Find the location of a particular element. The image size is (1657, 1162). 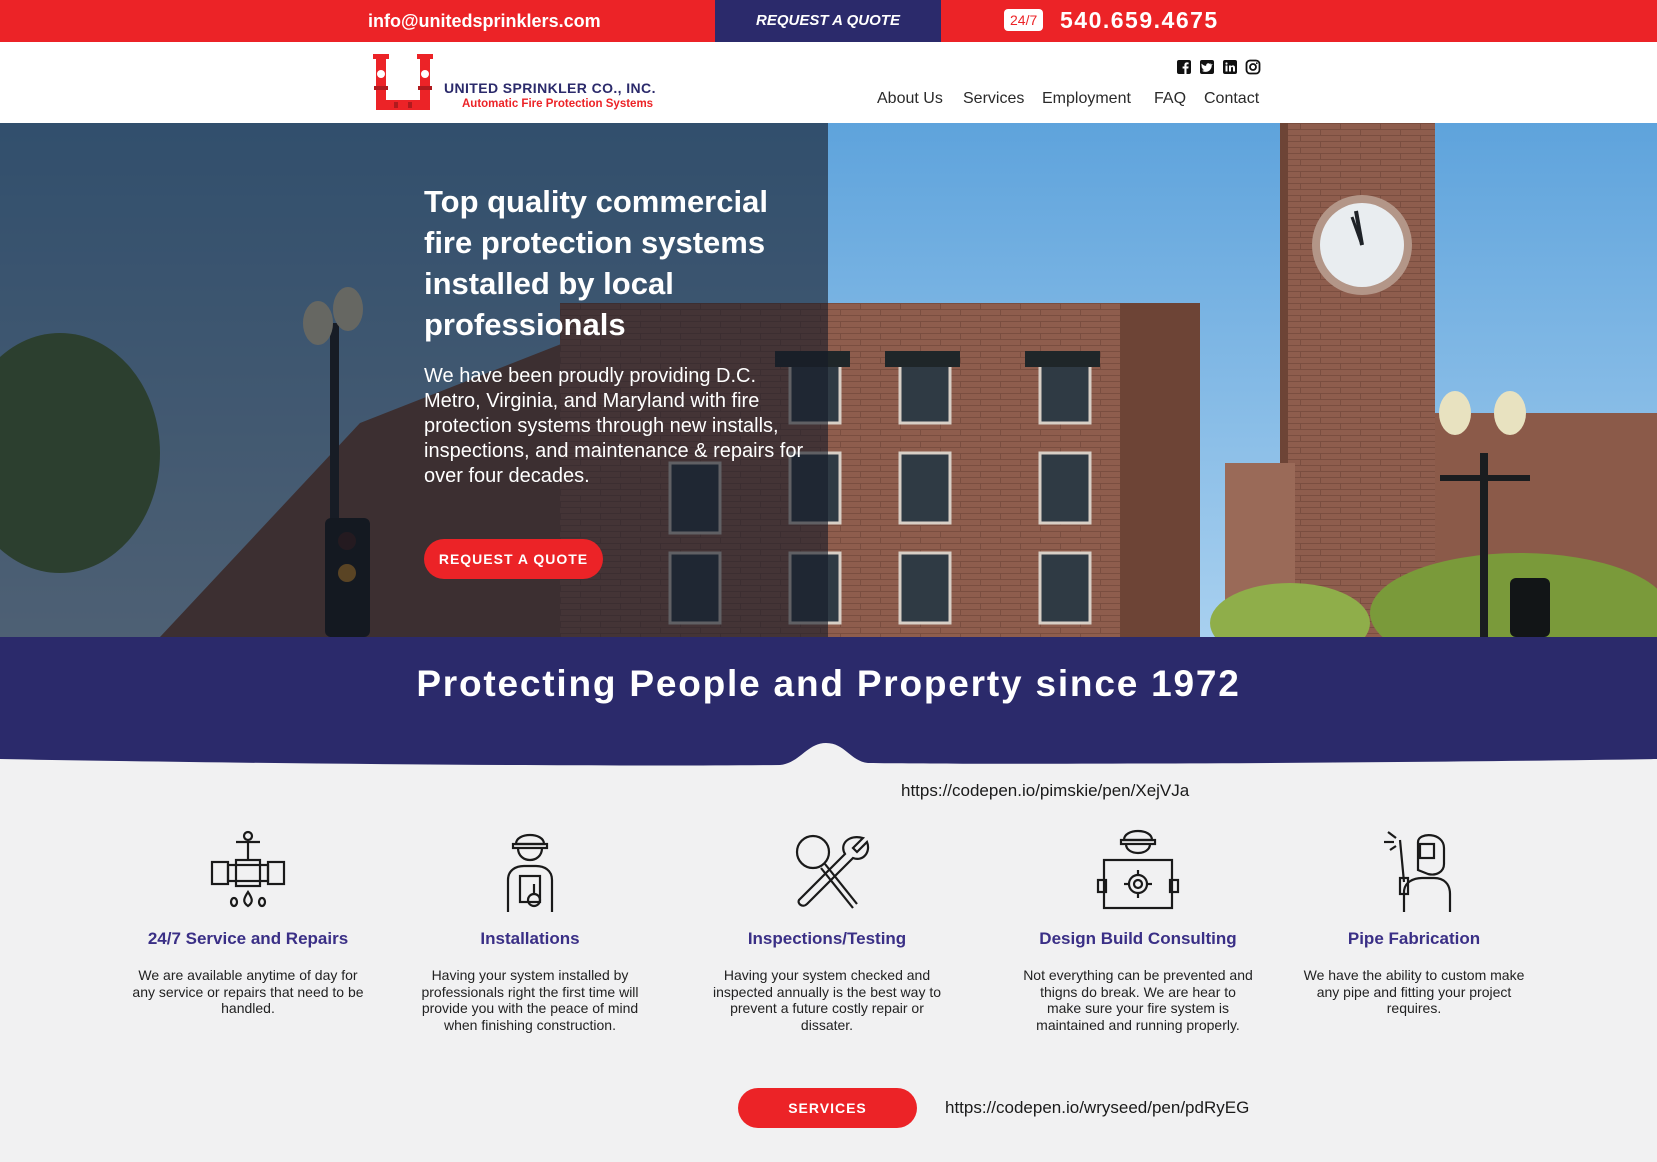

nav-contact: Contact is located at coordinates (1231, 99).